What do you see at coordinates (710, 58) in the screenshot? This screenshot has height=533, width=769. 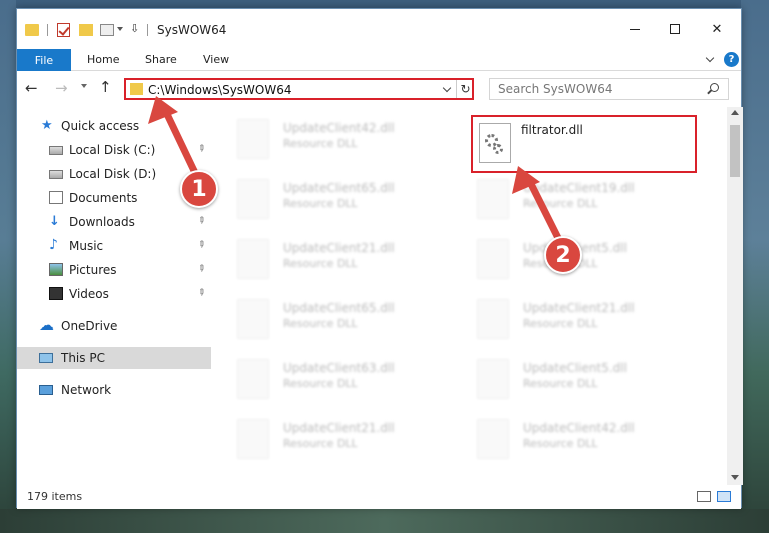 I see `expand-ribbon-chevron-icon` at bounding box center [710, 58].